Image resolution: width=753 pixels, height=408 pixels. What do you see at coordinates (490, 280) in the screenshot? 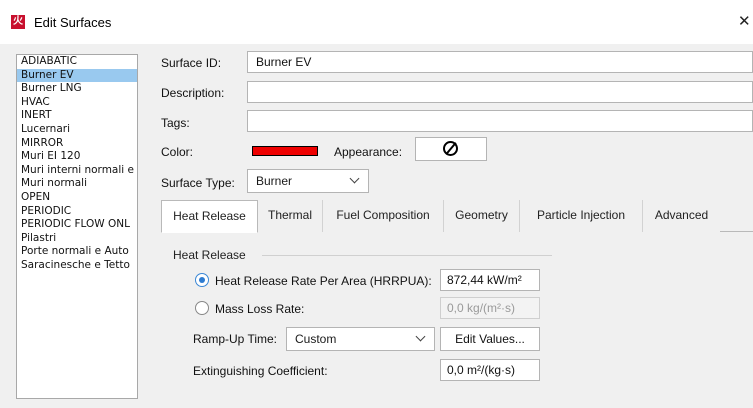
I see `hrrpua-field: 872,44 kW/m²` at bounding box center [490, 280].